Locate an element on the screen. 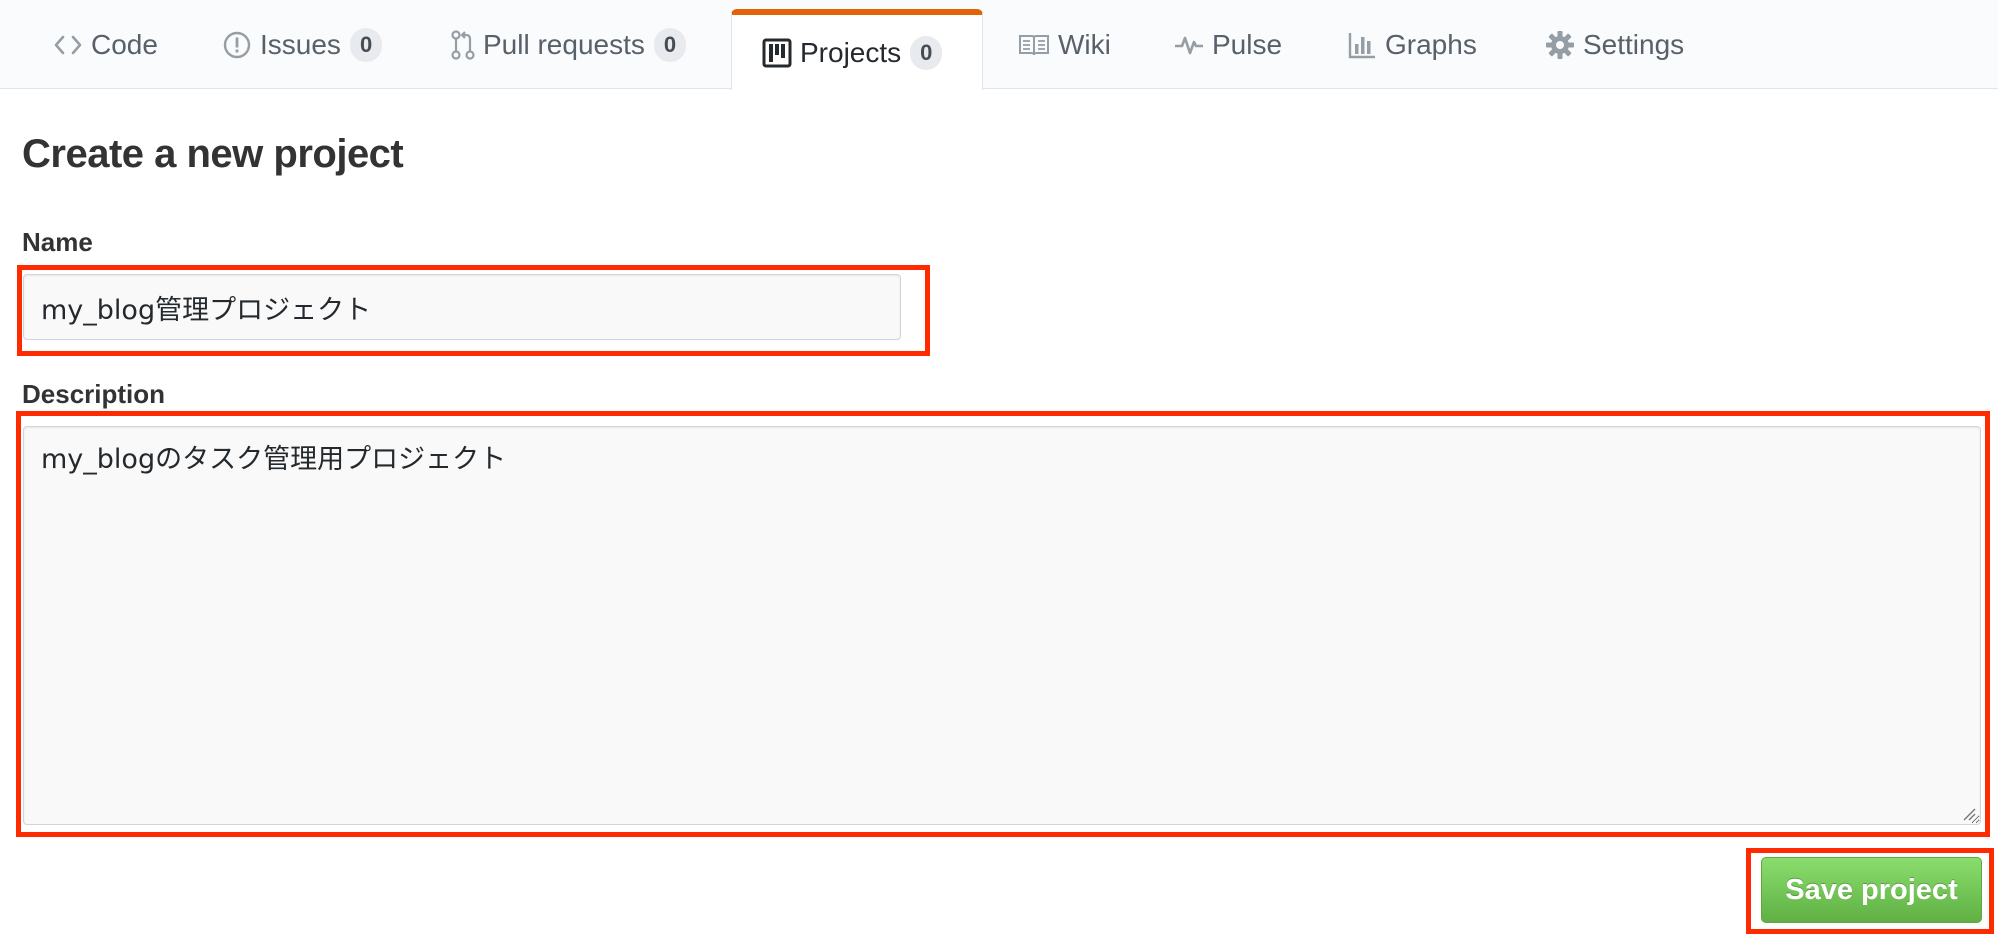 The height and width of the screenshot is (942, 1998). tab-label: Issues is located at coordinates (300, 44).